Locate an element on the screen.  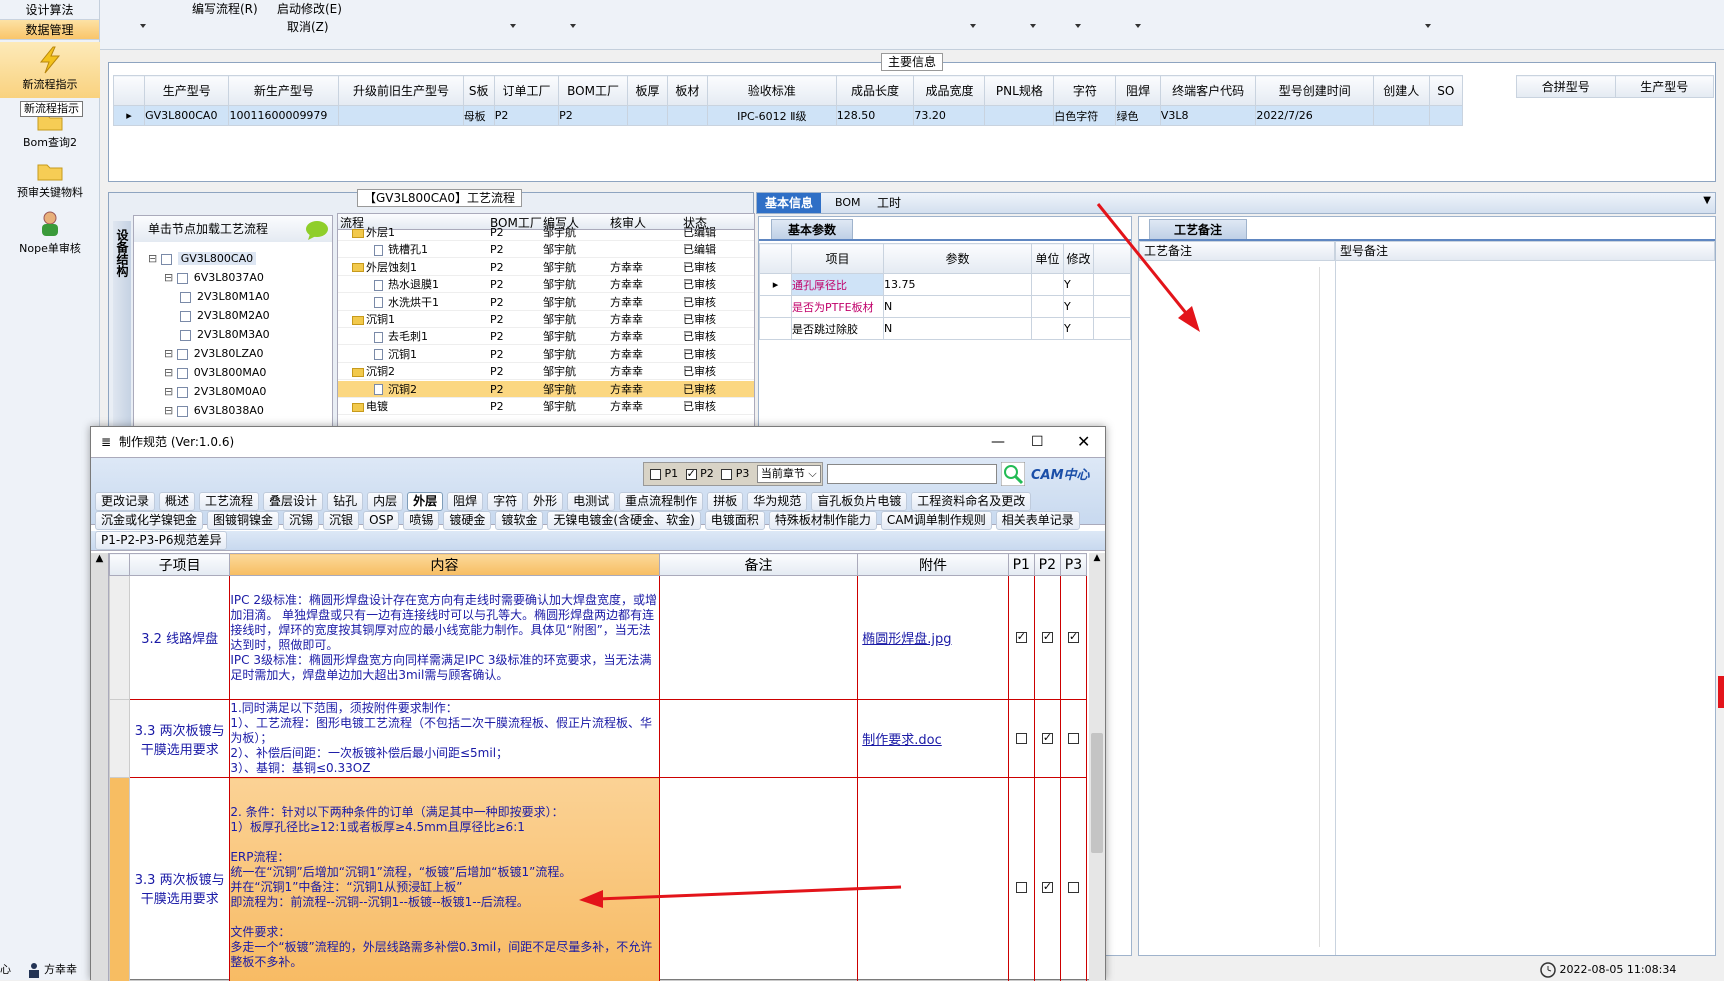
column-header: 订单工厂 is located at coordinates (526, 91).